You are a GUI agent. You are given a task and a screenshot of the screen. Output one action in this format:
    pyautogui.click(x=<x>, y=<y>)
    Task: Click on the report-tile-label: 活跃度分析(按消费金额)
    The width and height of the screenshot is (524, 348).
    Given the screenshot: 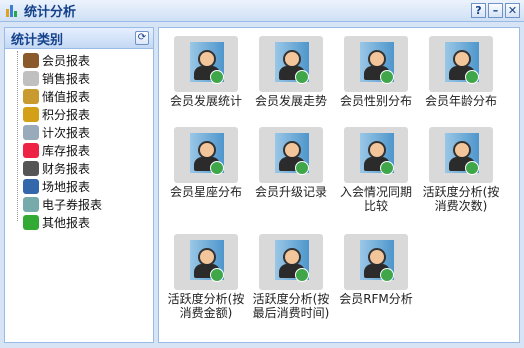 What is the action you would take?
    pyautogui.click(x=206, y=306)
    